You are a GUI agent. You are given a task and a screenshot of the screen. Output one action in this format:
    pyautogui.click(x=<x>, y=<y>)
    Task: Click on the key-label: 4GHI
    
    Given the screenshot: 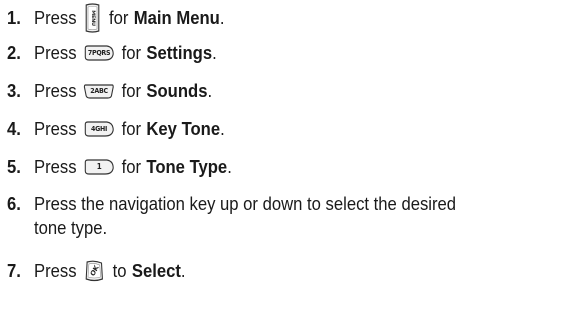 What is the action you would take?
    pyautogui.click(x=99, y=129)
    